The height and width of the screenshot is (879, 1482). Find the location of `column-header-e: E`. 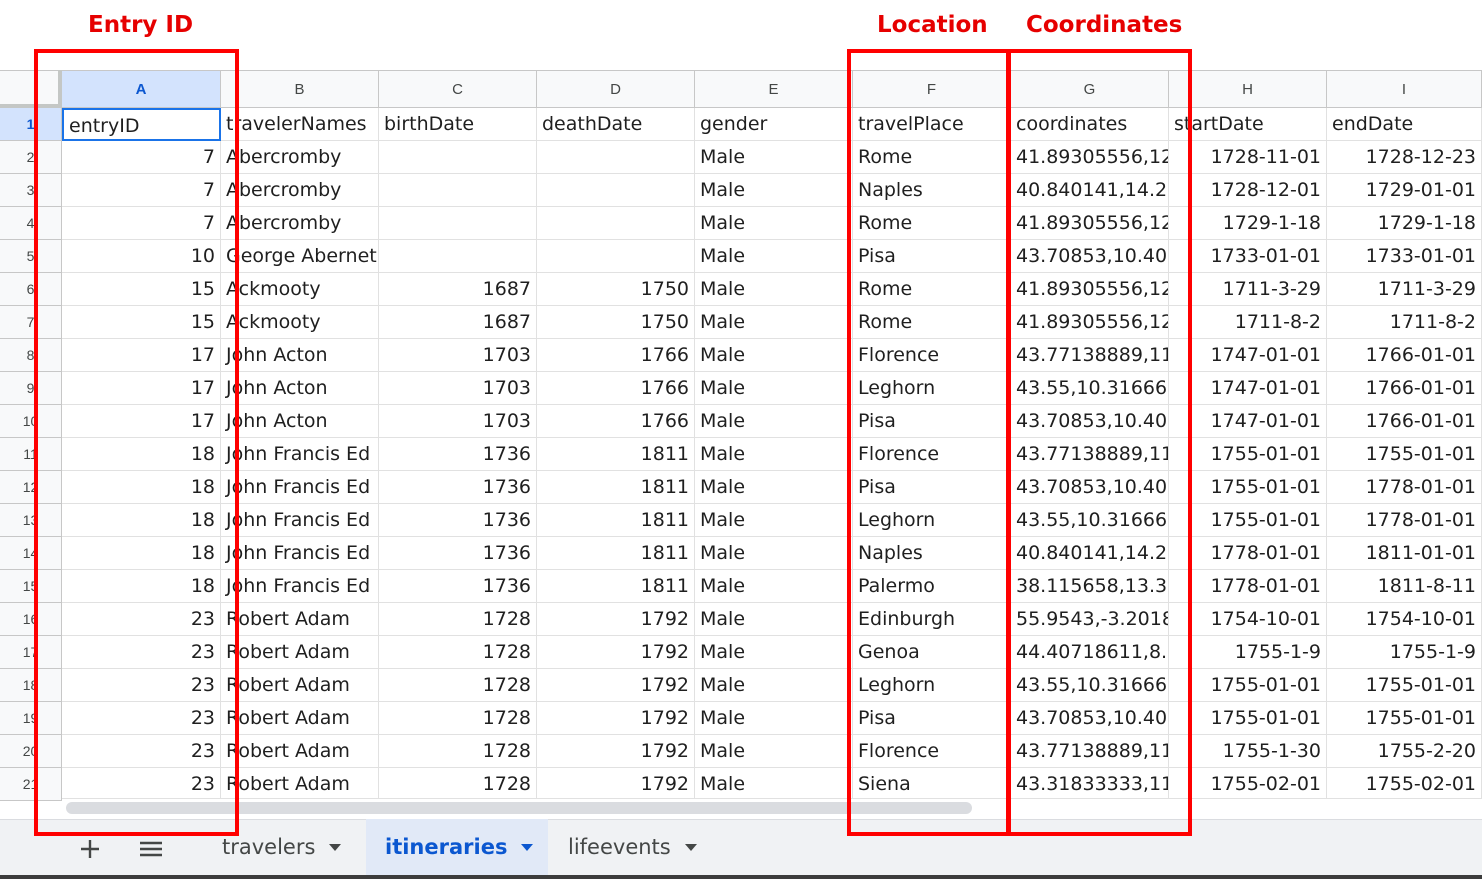

column-header-e: E is located at coordinates (774, 89).